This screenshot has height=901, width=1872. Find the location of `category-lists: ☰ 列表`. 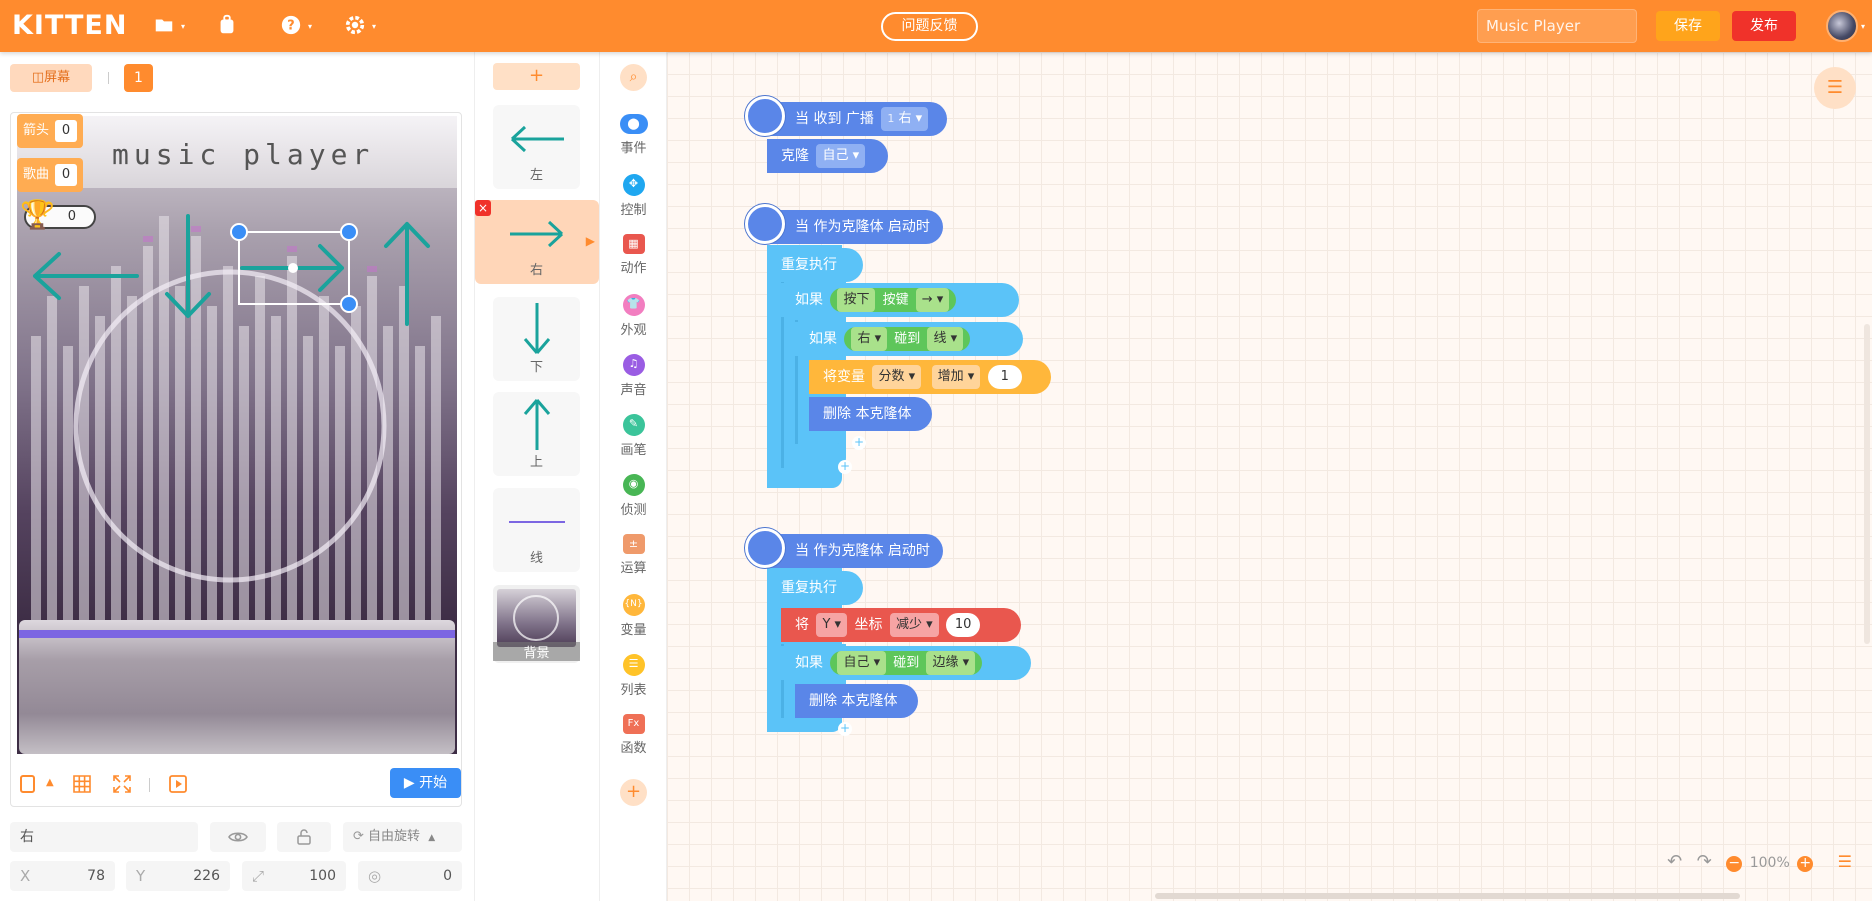

category-lists: ☰ 列表 is located at coordinates (633, 676).